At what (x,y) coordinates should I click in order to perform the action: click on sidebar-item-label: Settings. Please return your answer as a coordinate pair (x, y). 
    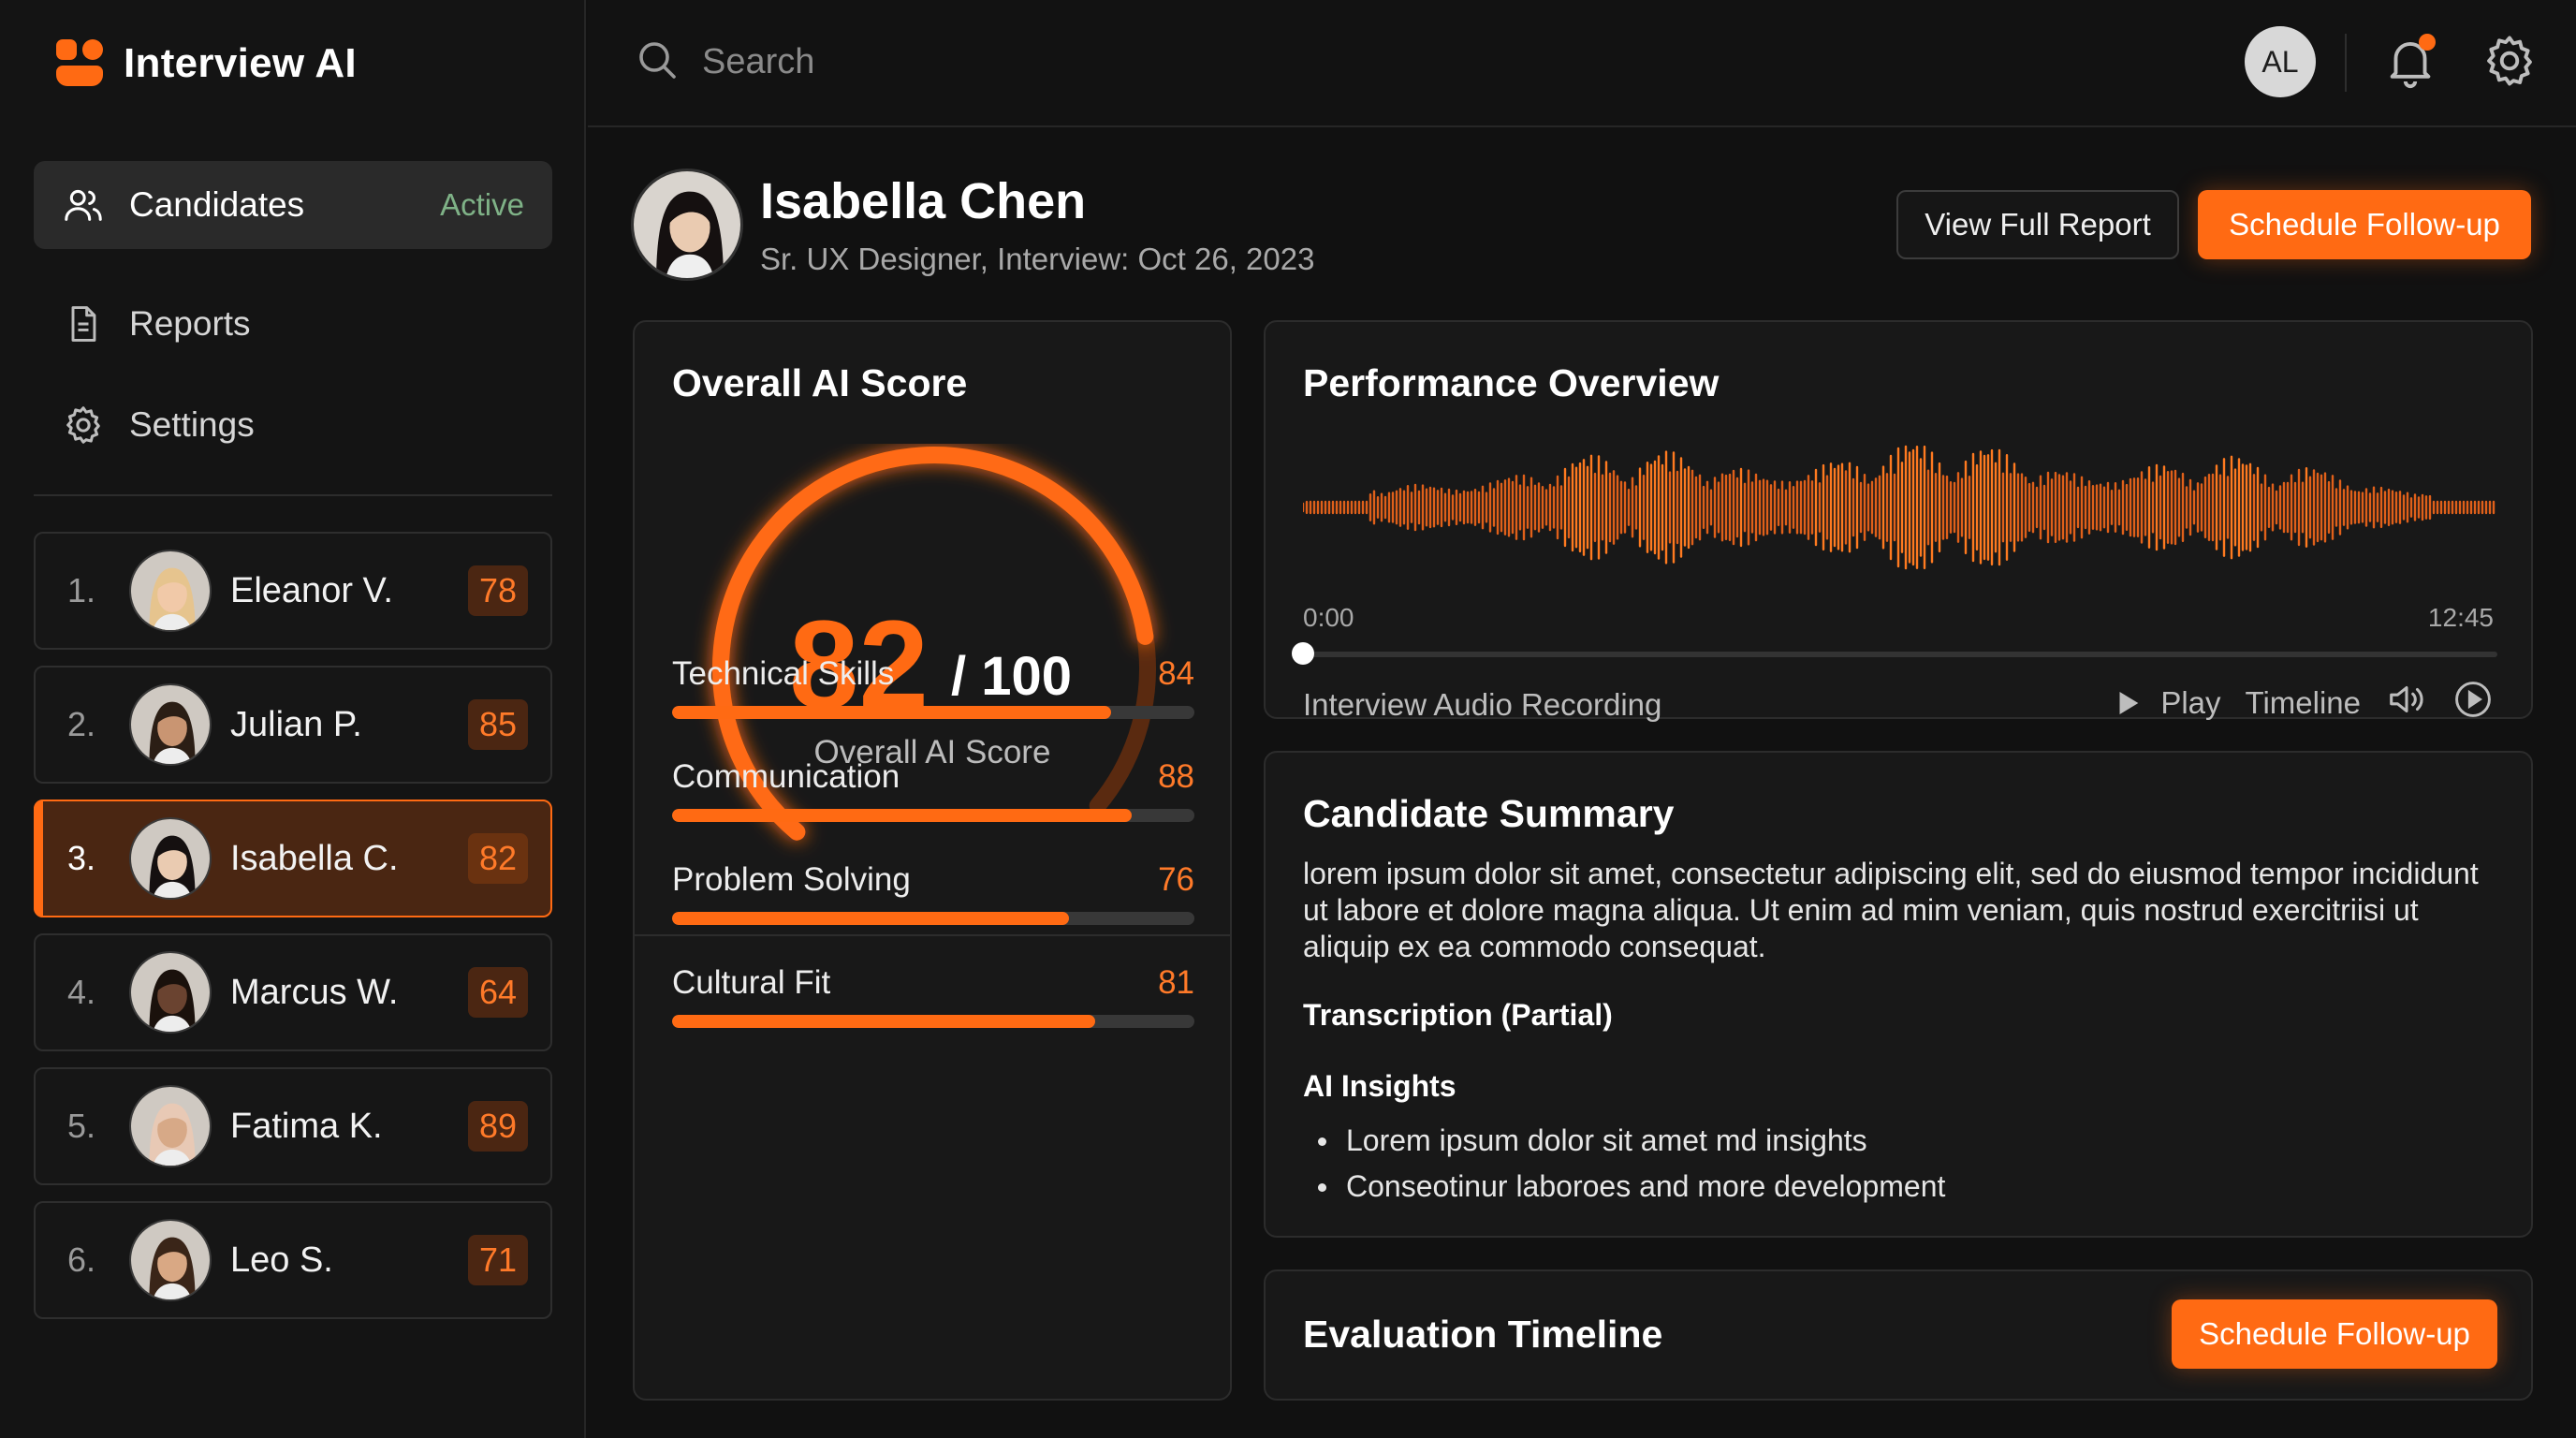
    Looking at the image, I should click on (192, 424).